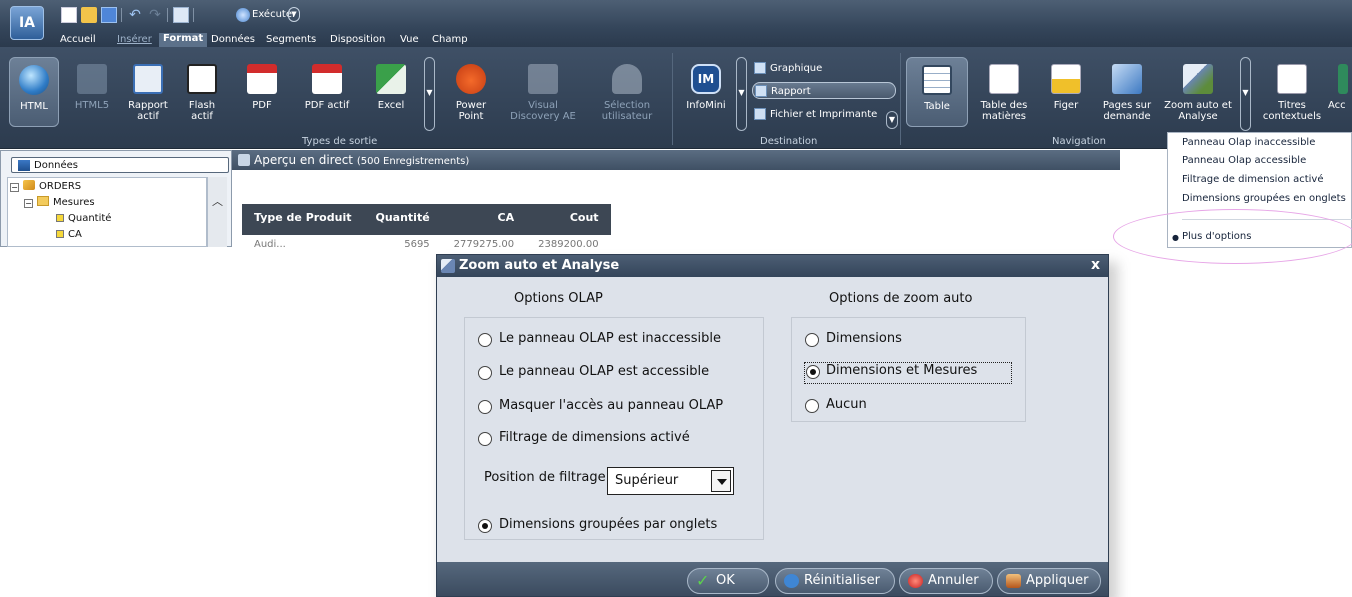 The height and width of the screenshot is (597, 1352). Describe the element at coordinates (484, 219) in the screenshot. I see `column-header: CA` at that location.